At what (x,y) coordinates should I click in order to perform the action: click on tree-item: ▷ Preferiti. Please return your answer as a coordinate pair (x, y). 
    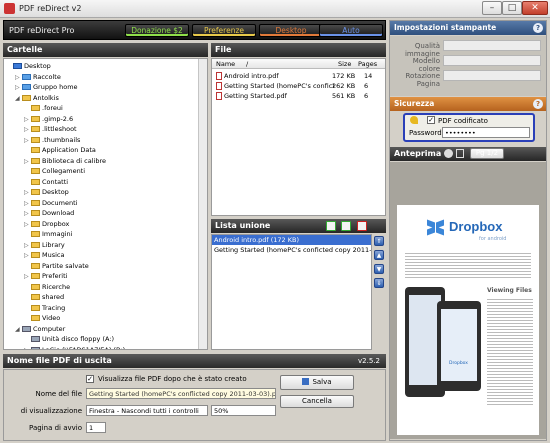
    Looking at the image, I should click on (101, 276).